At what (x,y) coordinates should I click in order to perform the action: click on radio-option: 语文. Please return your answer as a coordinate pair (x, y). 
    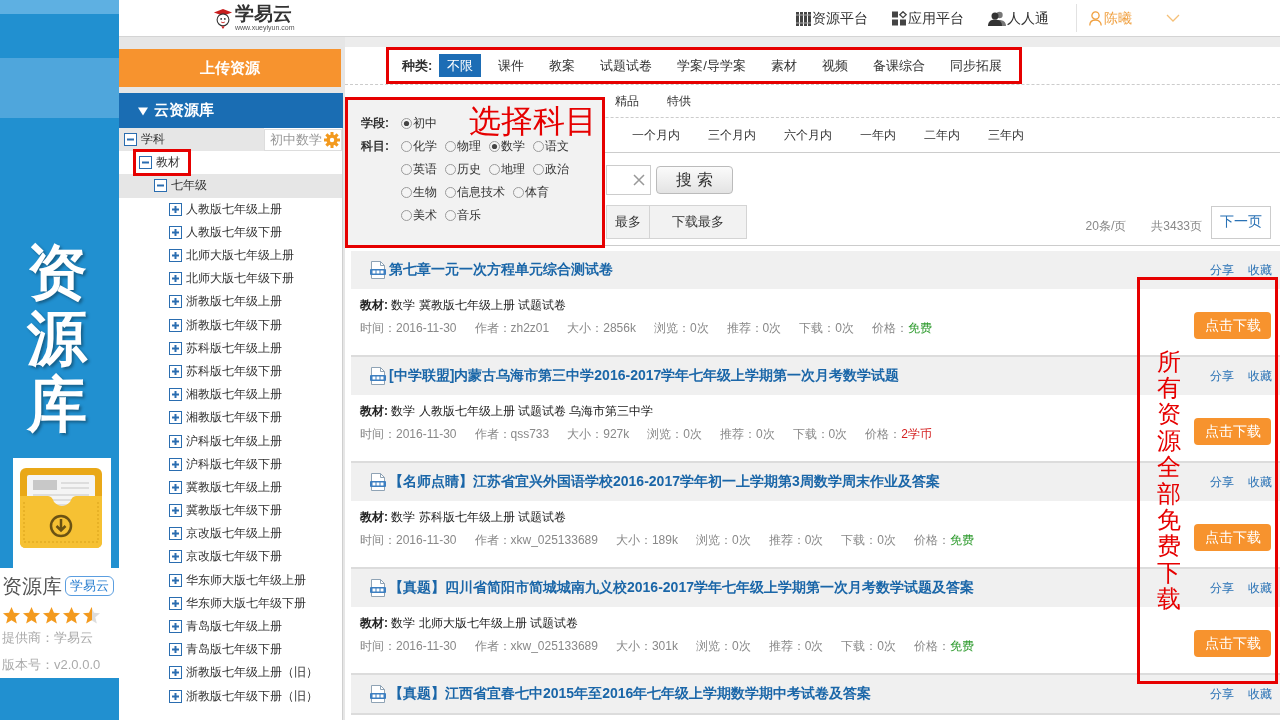
    Looking at the image, I should click on (551, 146).